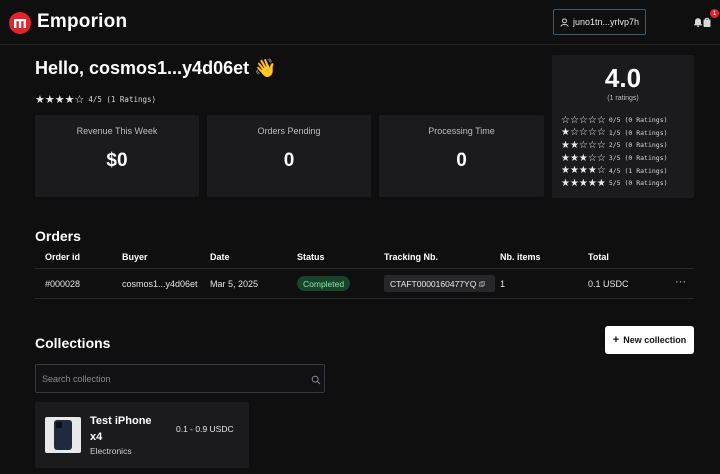 The image size is (720, 474). I want to click on status-badge: Completed, so click(324, 283).